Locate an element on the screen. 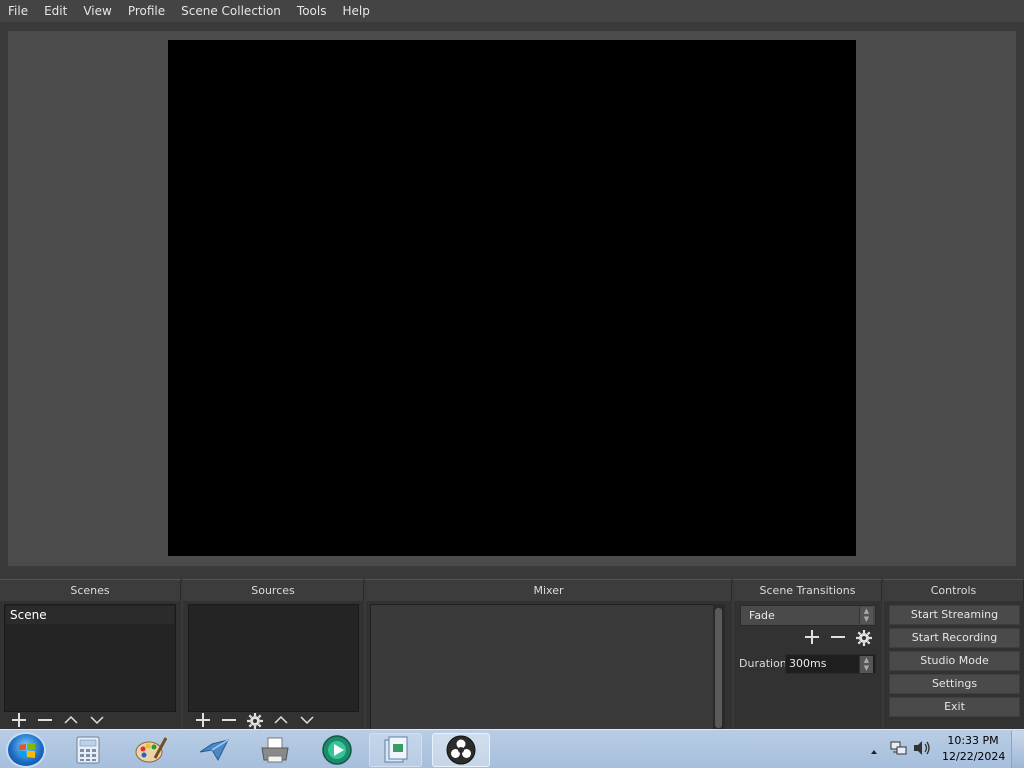 The height and width of the screenshot is (768, 1024). transitions-toolbar is located at coordinates (838, 640).